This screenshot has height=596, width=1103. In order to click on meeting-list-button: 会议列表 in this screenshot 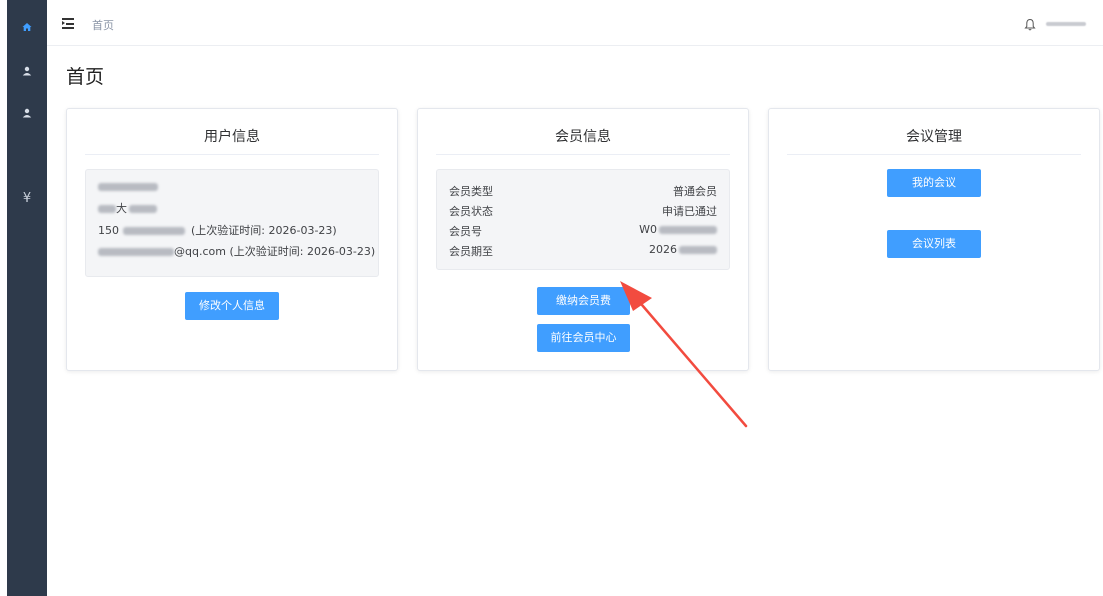, I will do `click(934, 244)`.